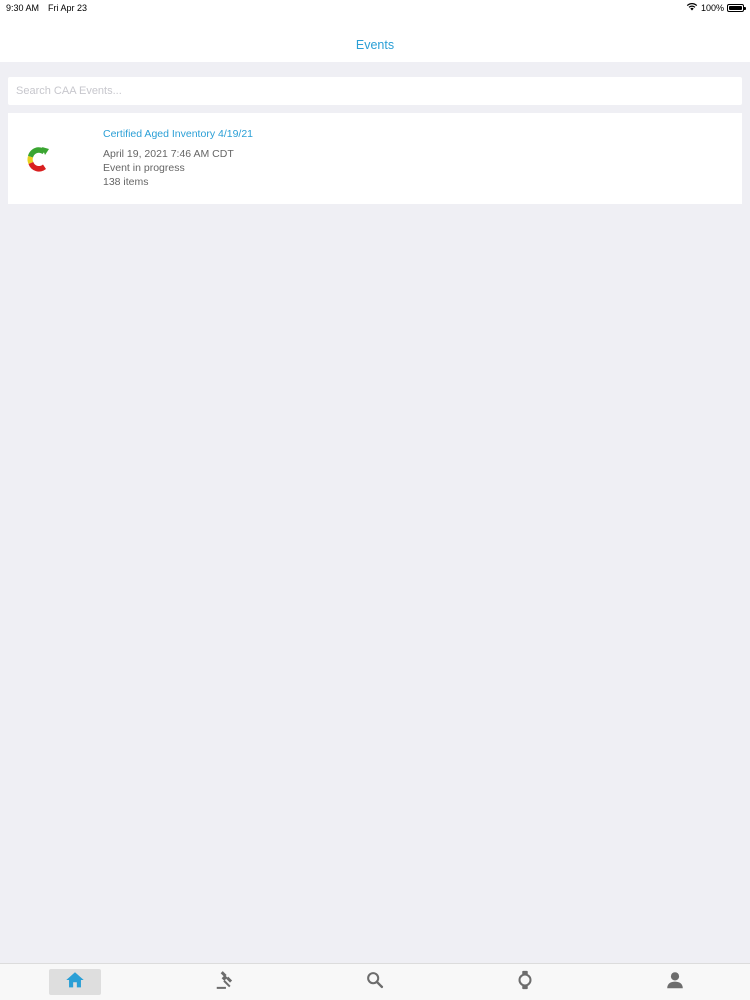 This screenshot has height=1000, width=750. What do you see at coordinates (375, 45) in the screenshot?
I see `page-title: Events` at bounding box center [375, 45].